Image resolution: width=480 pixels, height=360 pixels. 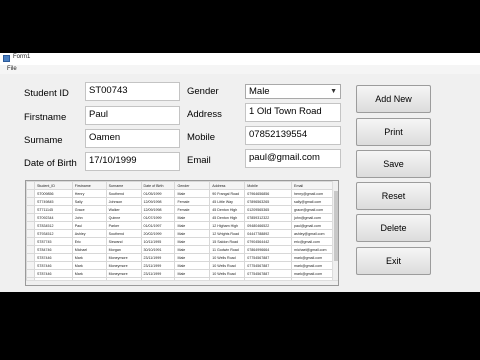 What do you see at coordinates (393, 132) in the screenshot?
I see `print-button: Print` at bounding box center [393, 132].